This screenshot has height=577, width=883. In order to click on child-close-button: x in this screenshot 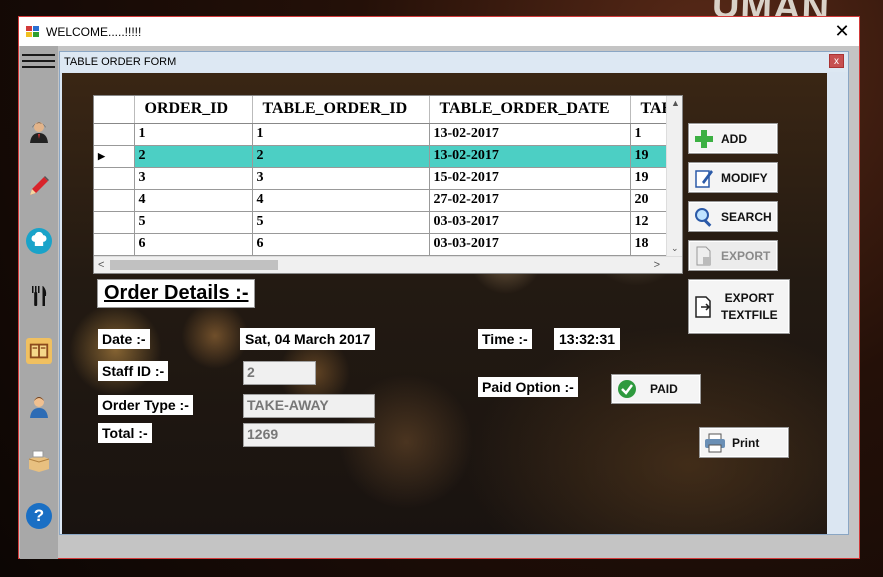, I will do `click(836, 61)`.